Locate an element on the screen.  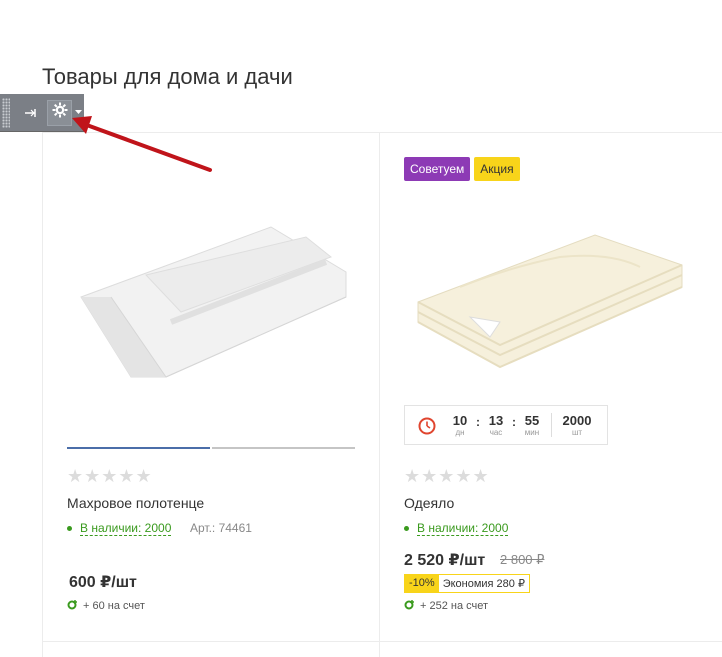
towel-image is located at coordinates (211, 302).